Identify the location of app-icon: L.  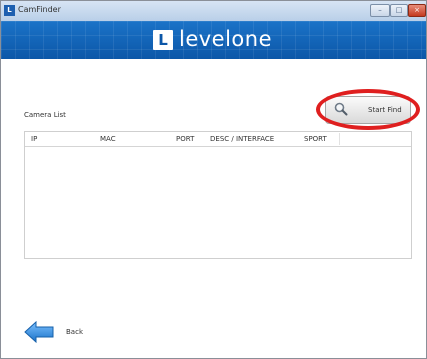
(9, 10).